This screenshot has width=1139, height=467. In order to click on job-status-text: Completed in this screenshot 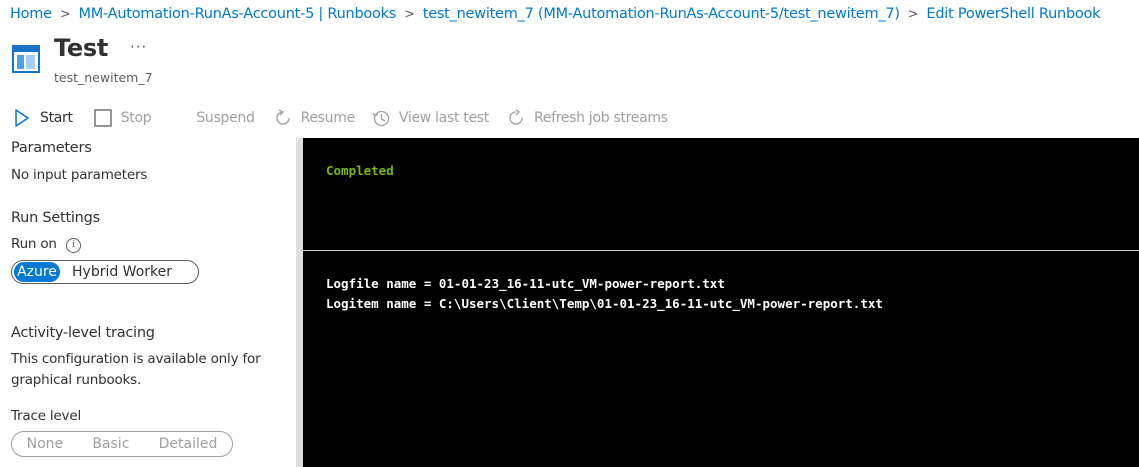, I will do `click(360, 170)`.